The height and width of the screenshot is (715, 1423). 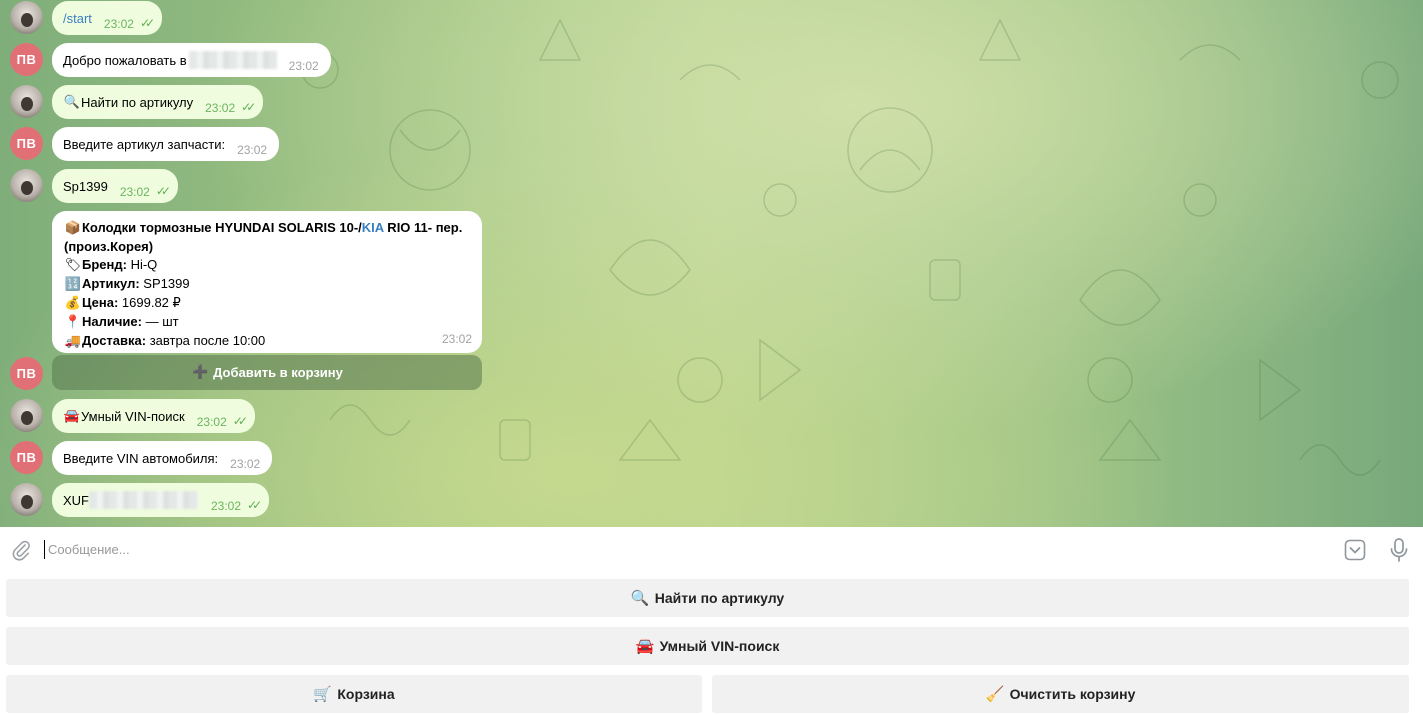 I want to click on clear-cart-button: 🧹 Очистить корзину, so click(x=1060, y=694).